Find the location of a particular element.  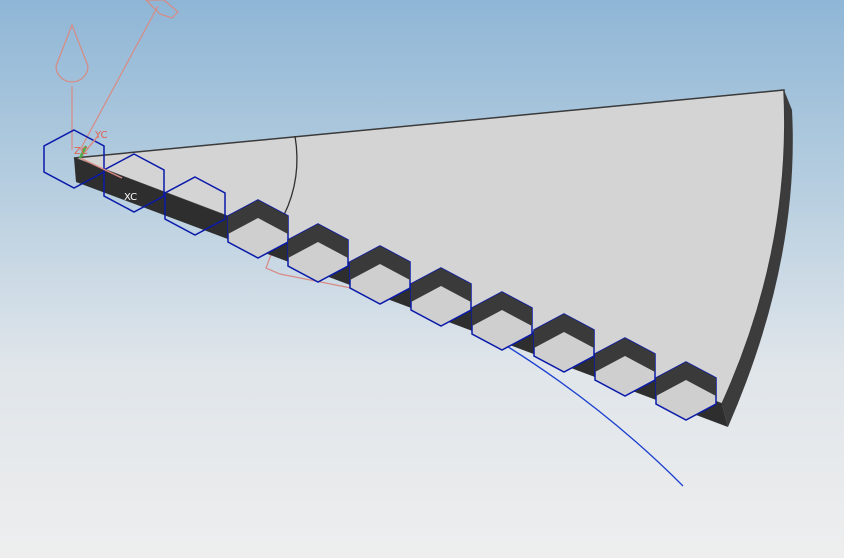

datum-y-axis is located at coordinates (119, 78).